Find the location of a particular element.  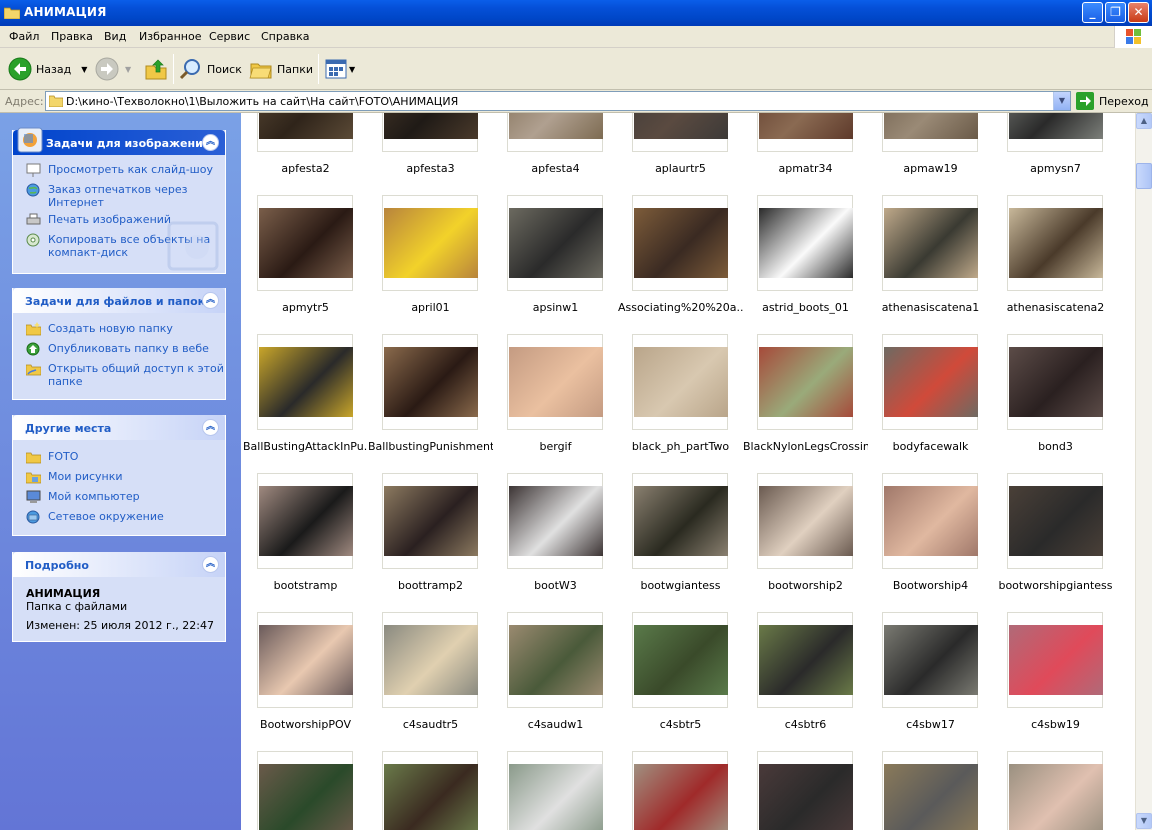

place-network-link: Сетевое окружение is located at coordinates (119, 517).